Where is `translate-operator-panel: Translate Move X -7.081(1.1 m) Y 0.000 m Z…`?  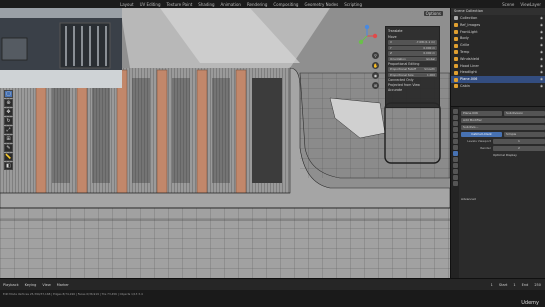
translate-operator-panel: Translate Move X -7.081(1.1 m) Y 0.000 m Z… is located at coordinates (412, 67).